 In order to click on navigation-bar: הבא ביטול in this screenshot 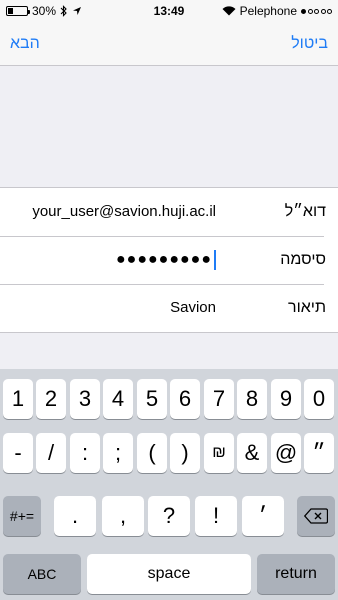, I will do `click(169, 44)`.